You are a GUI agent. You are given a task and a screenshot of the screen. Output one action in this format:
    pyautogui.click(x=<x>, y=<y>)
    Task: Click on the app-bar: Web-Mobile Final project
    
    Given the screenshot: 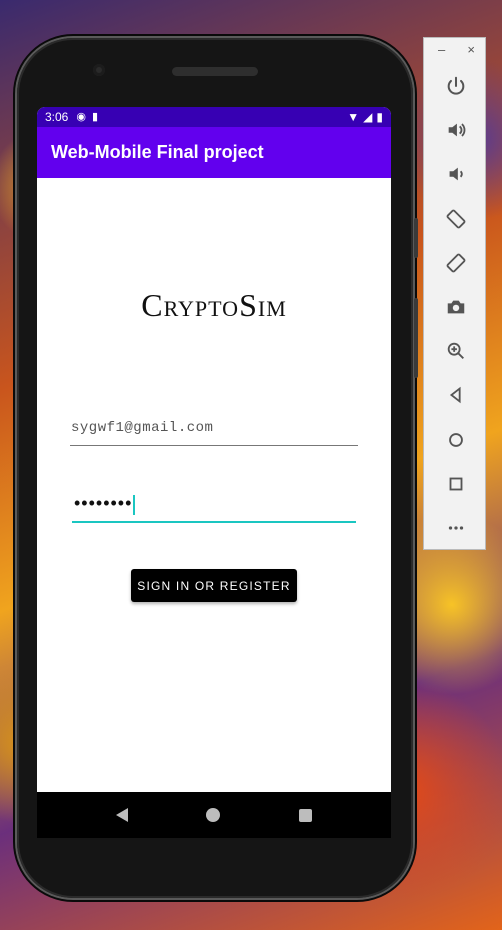 What is the action you would take?
    pyautogui.click(x=214, y=152)
    